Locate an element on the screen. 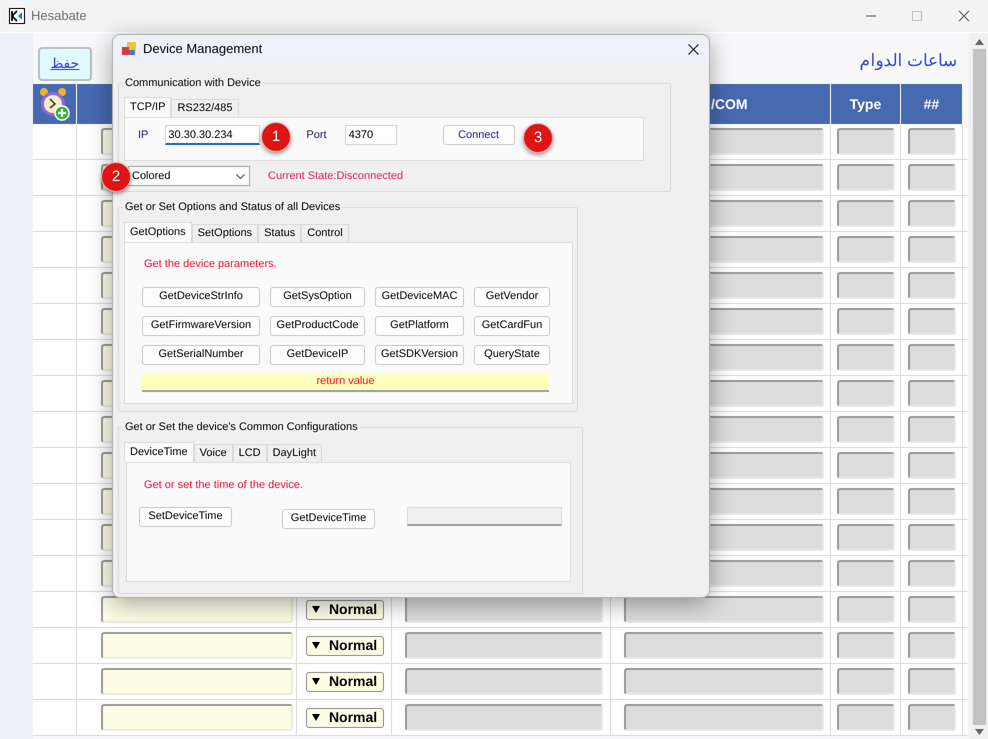 The height and width of the screenshot is (739, 988). maximize-icon is located at coordinates (917, 16).